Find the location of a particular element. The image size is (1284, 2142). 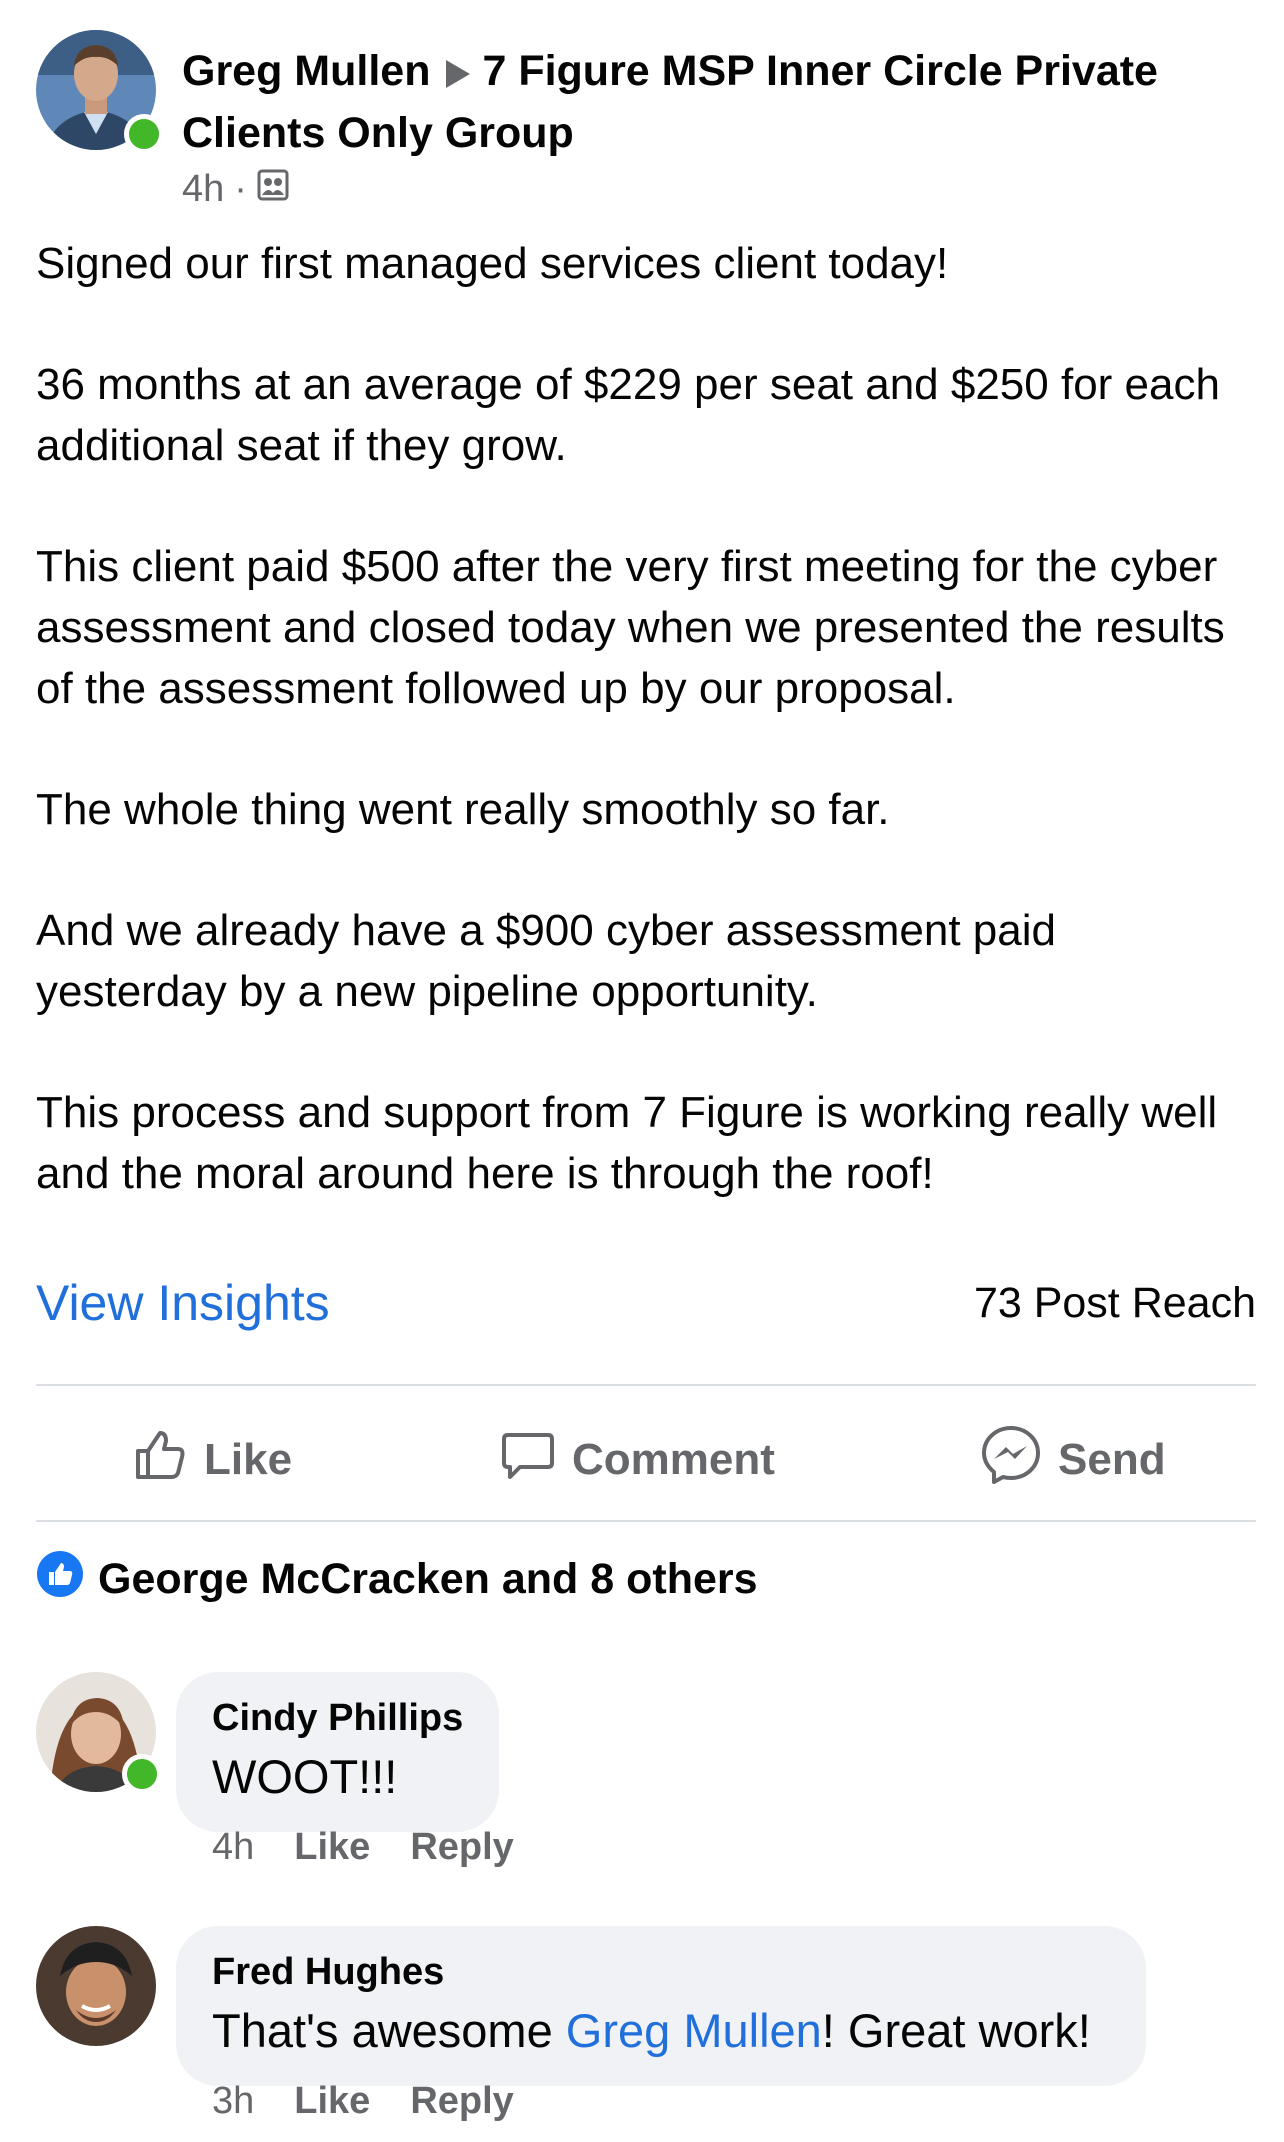

comment-text-before: That's awesome is located at coordinates (389, 2030).